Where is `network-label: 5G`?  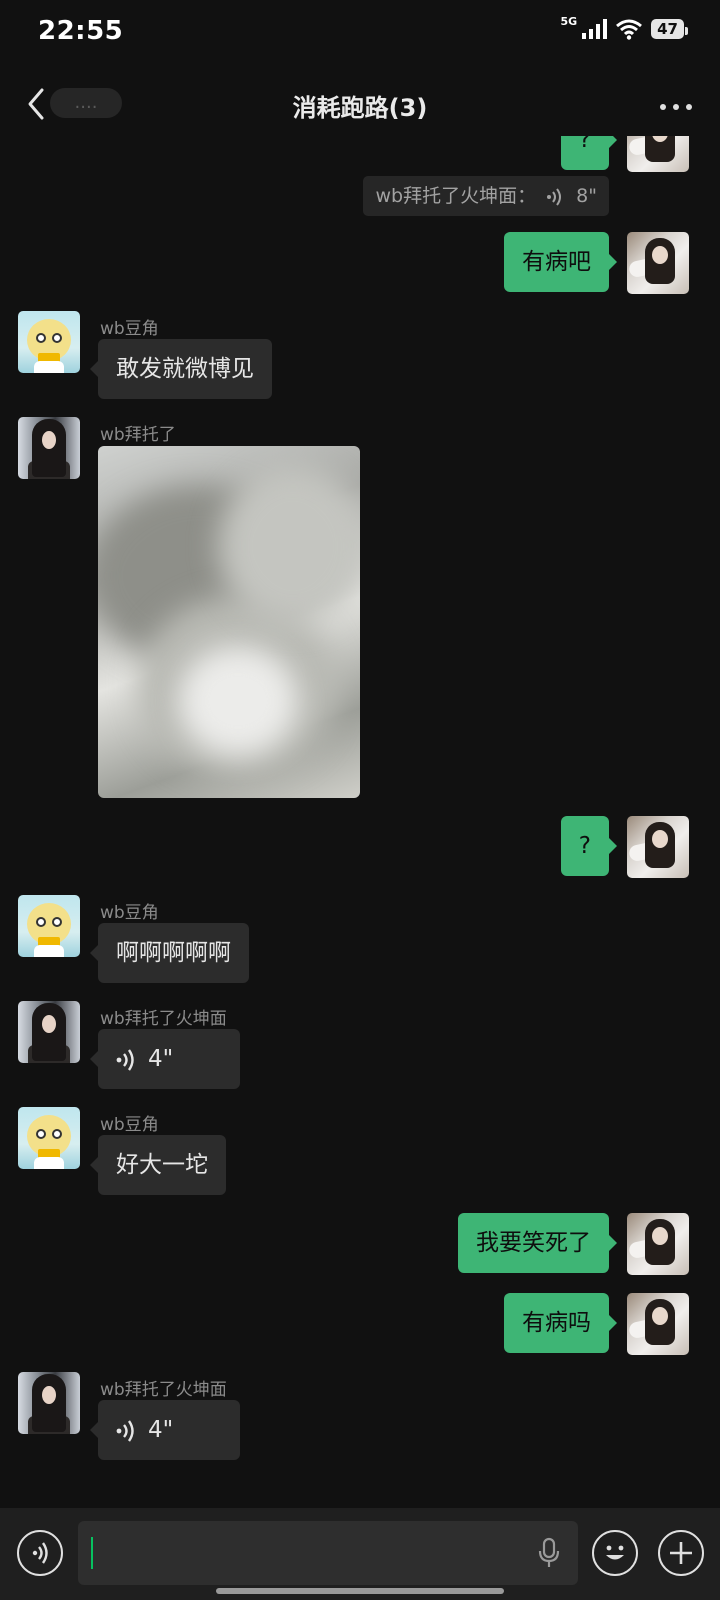 network-label: 5G is located at coordinates (569, 21).